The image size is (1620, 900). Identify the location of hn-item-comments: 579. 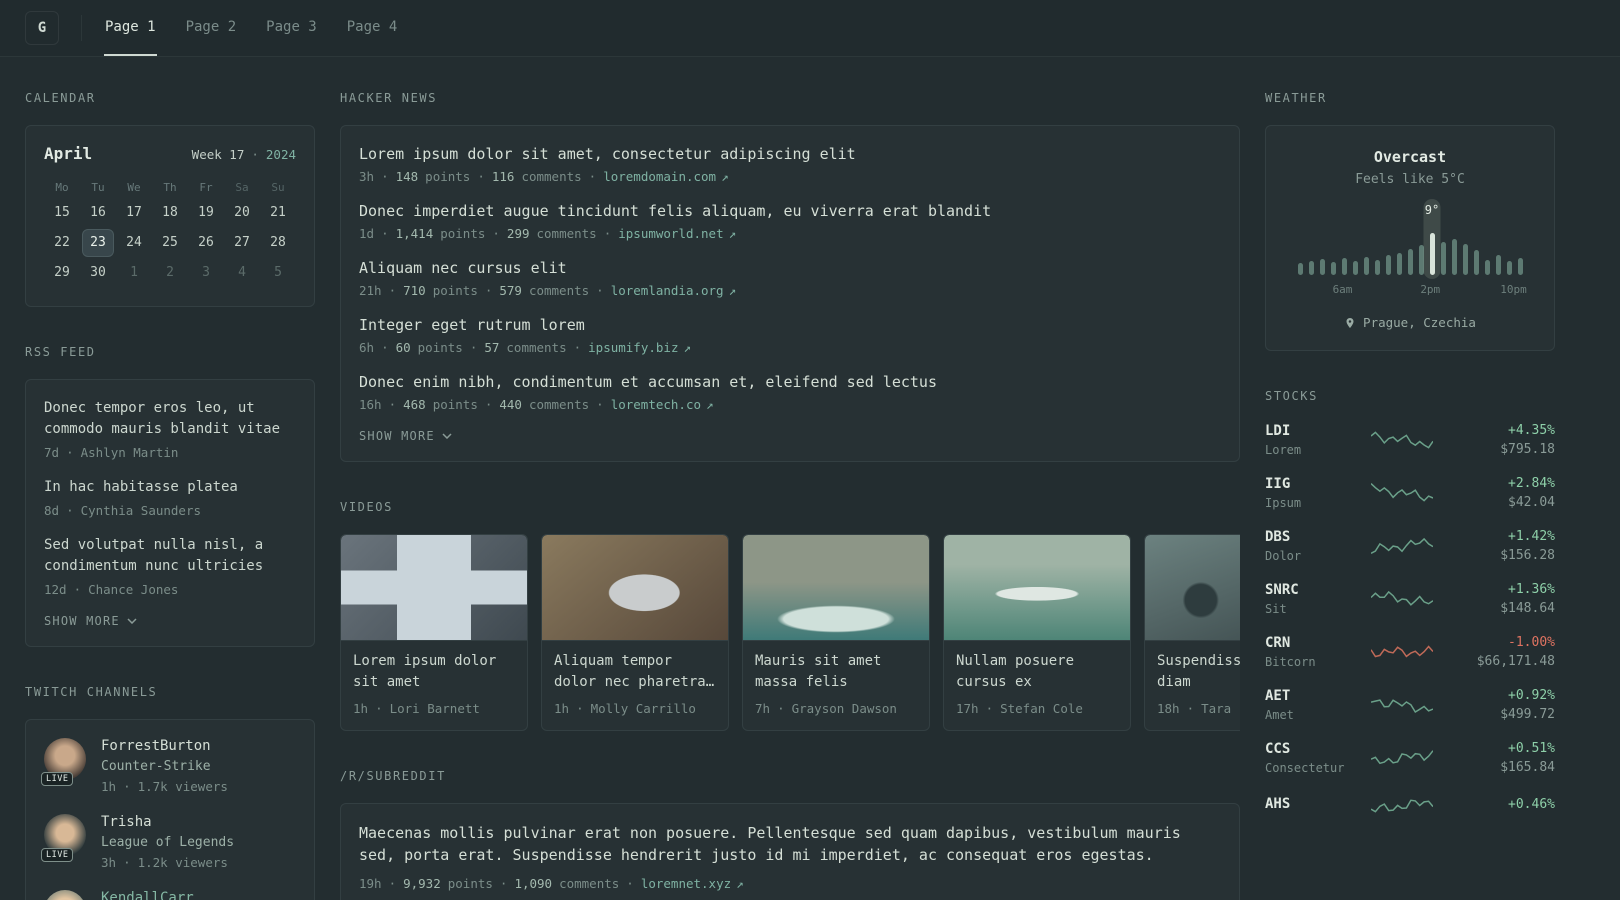
(510, 290).